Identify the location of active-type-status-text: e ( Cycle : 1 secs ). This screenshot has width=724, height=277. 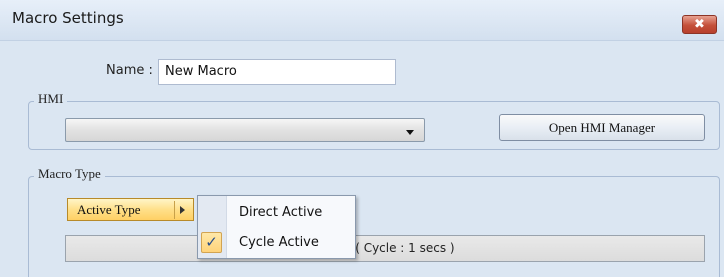
(399, 248).